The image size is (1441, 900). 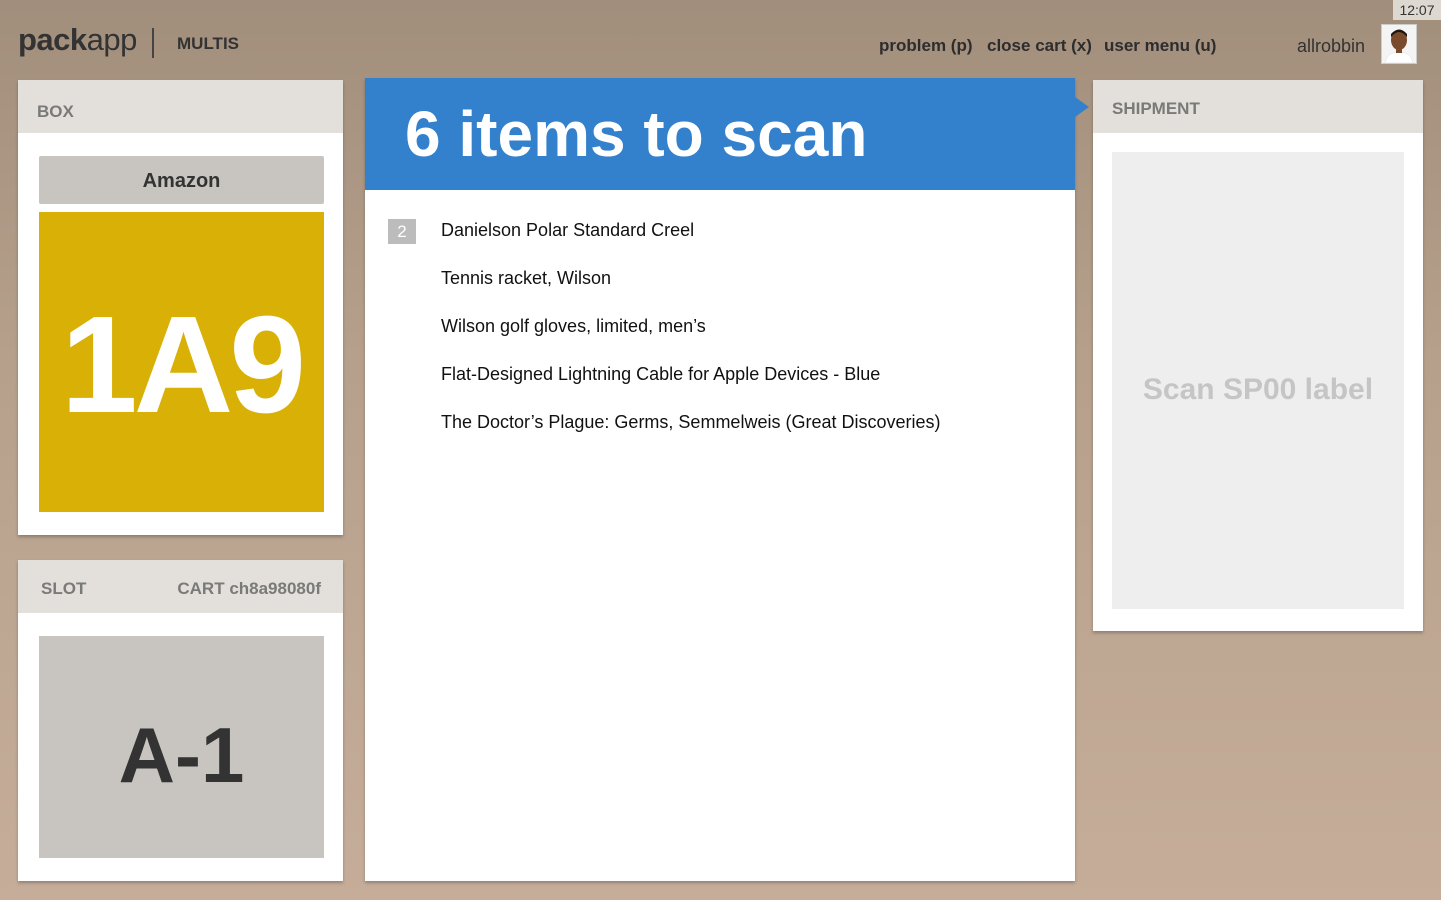 I want to click on app-logo: packapp, so click(x=77, y=40).